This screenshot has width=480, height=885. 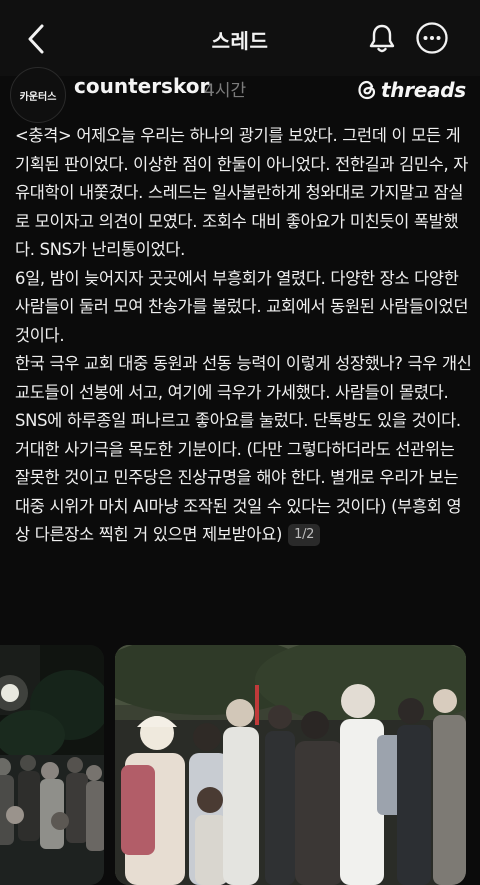 I want to click on avatar-label: 카운터스, so click(x=38, y=97).